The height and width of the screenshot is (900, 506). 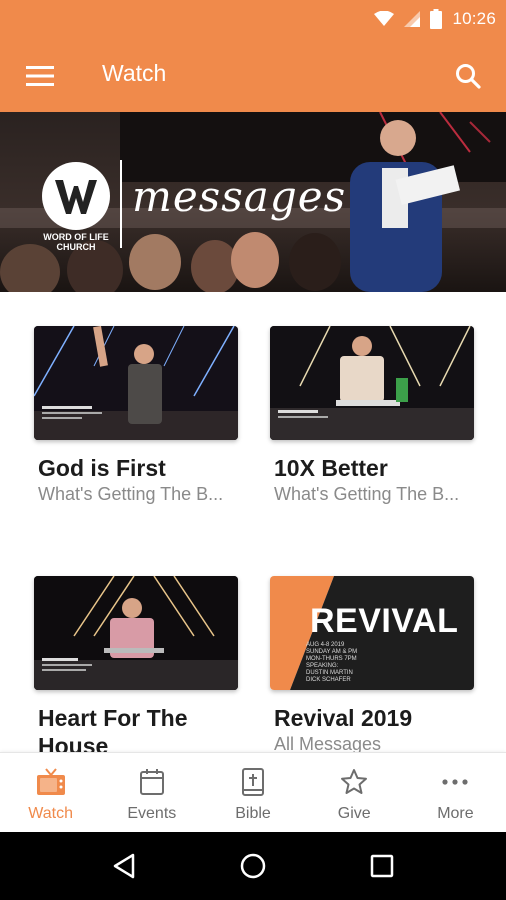 I want to click on hero-divider, so click(x=121, y=204).